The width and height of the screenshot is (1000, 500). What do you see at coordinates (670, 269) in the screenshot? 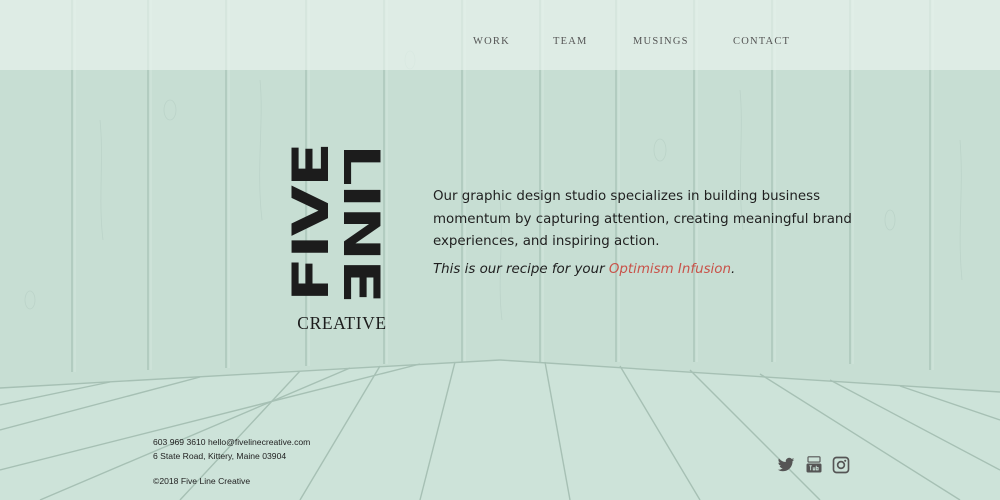
I see `optimism-infusion-link: Optimism Infusion` at bounding box center [670, 269].